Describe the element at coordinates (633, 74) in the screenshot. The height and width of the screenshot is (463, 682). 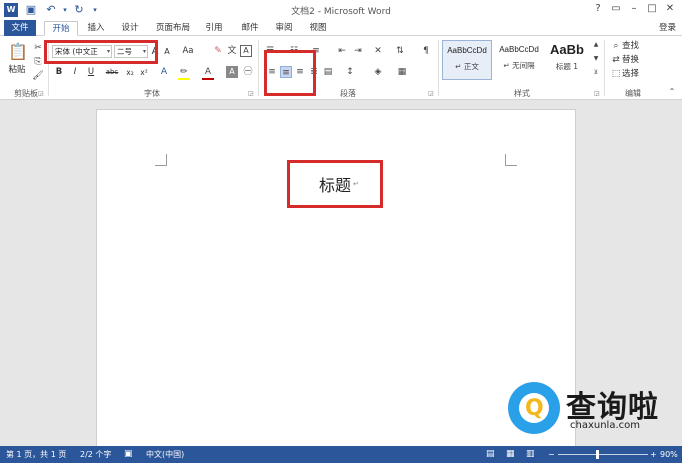
I see `select-button: 选择` at that location.